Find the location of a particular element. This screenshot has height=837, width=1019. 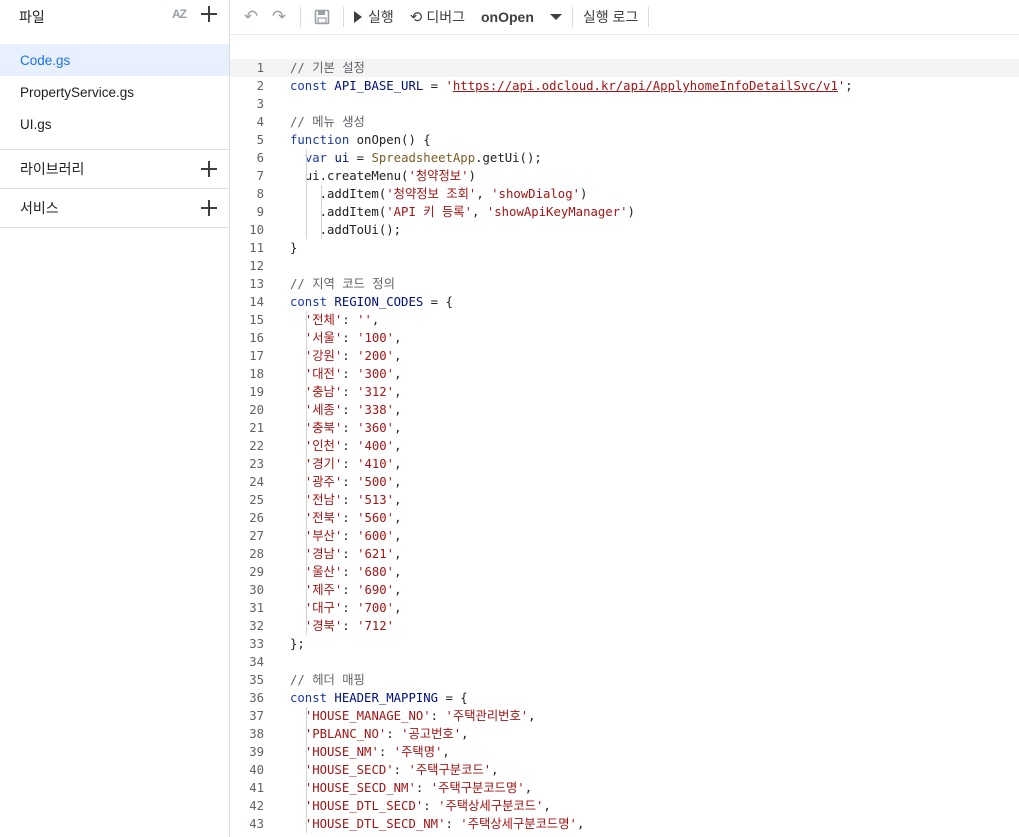

code-line: 19 '충남': '312', is located at coordinates (624, 392).